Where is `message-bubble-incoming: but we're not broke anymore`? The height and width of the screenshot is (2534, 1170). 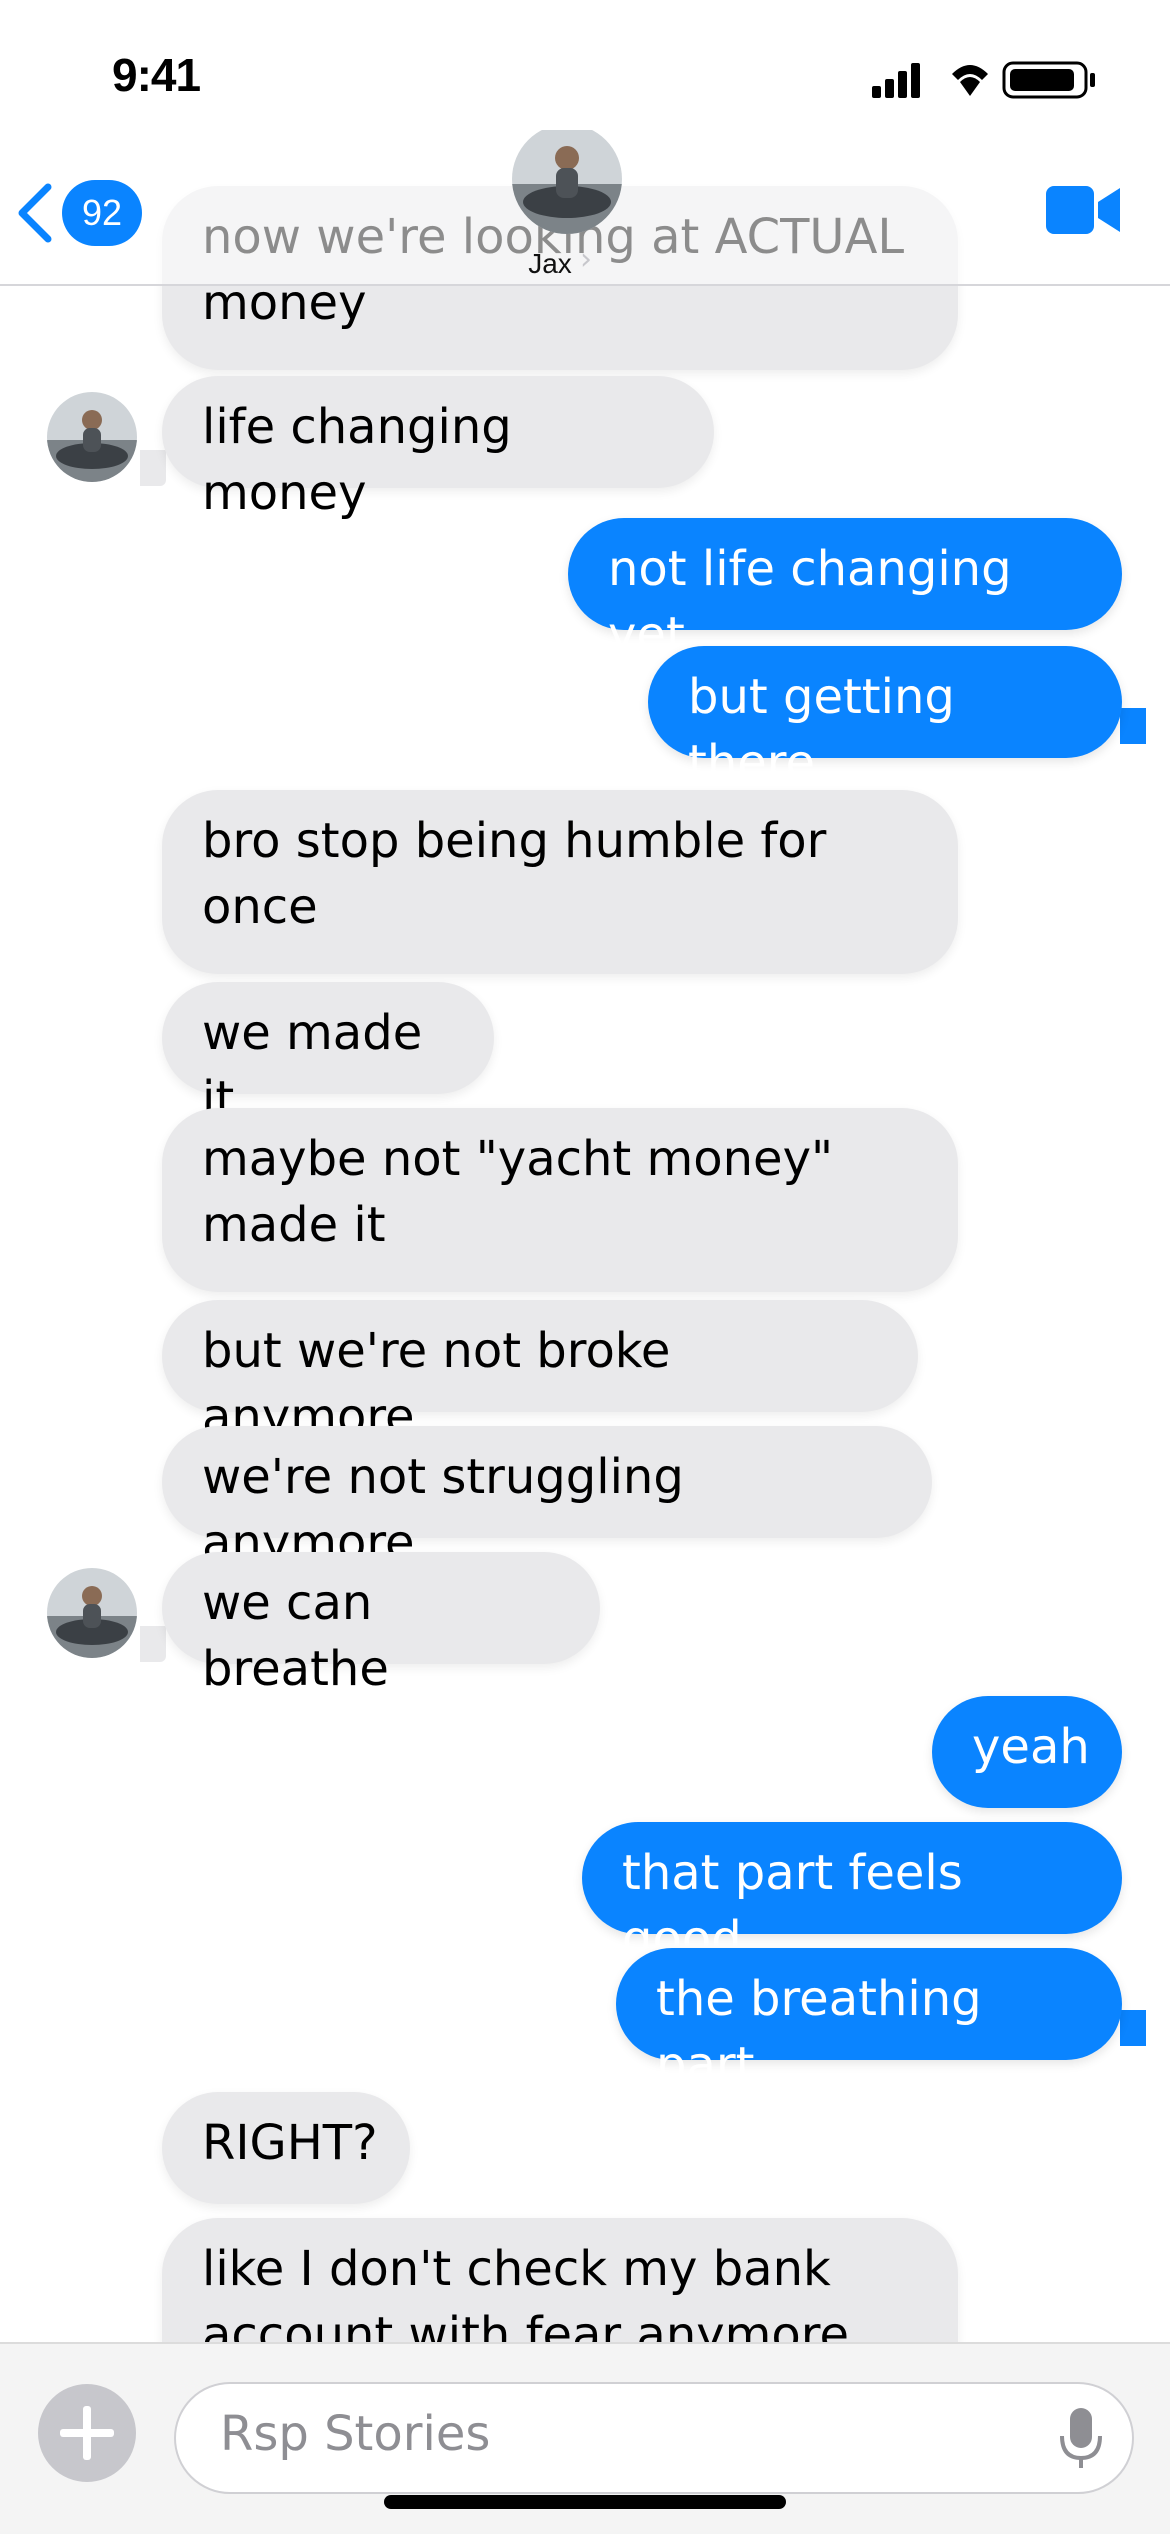 message-bubble-incoming: but we're not broke anymore is located at coordinates (540, 1372).